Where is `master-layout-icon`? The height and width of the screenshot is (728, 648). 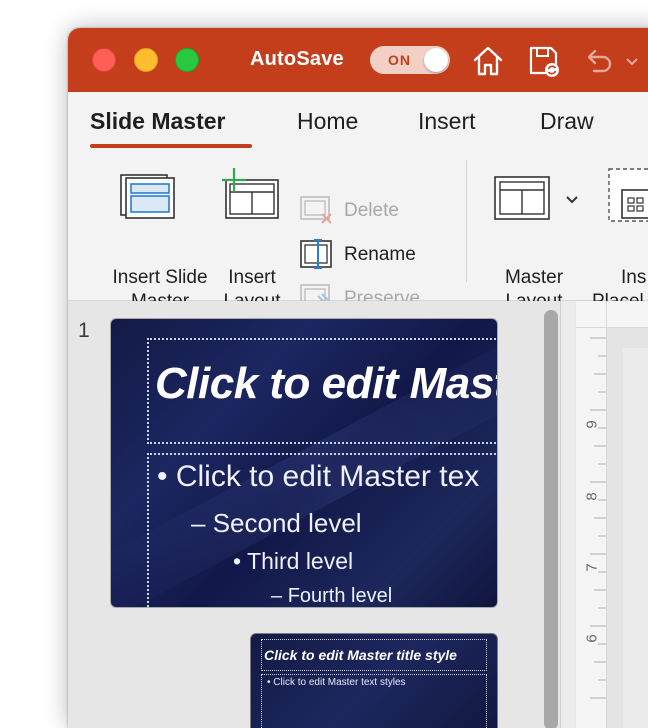
master-layout-icon is located at coordinates (522, 200).